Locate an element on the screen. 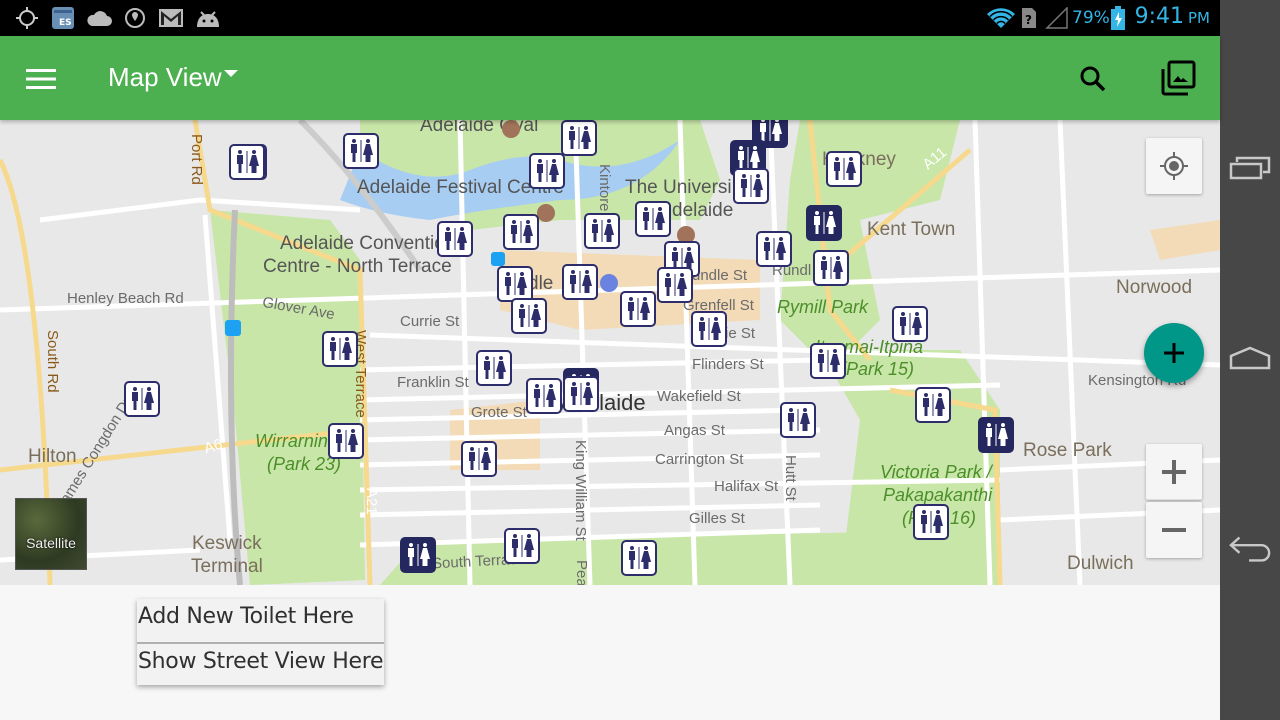 This screenshot has width=1280, height=720. my-location-icon is located at coordinates (1174, 166).